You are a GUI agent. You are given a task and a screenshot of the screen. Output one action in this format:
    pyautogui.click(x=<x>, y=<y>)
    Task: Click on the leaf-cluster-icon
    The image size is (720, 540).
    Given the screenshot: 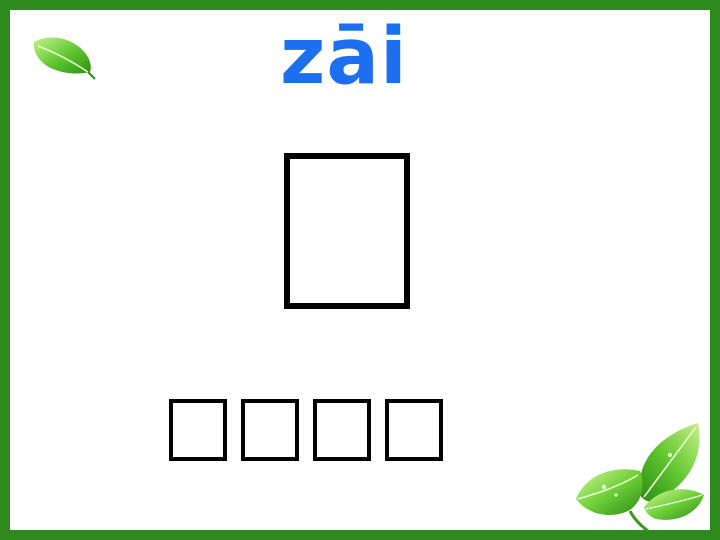 What is the action you would take?
    pyautogui.click(x=640, y=478)
    